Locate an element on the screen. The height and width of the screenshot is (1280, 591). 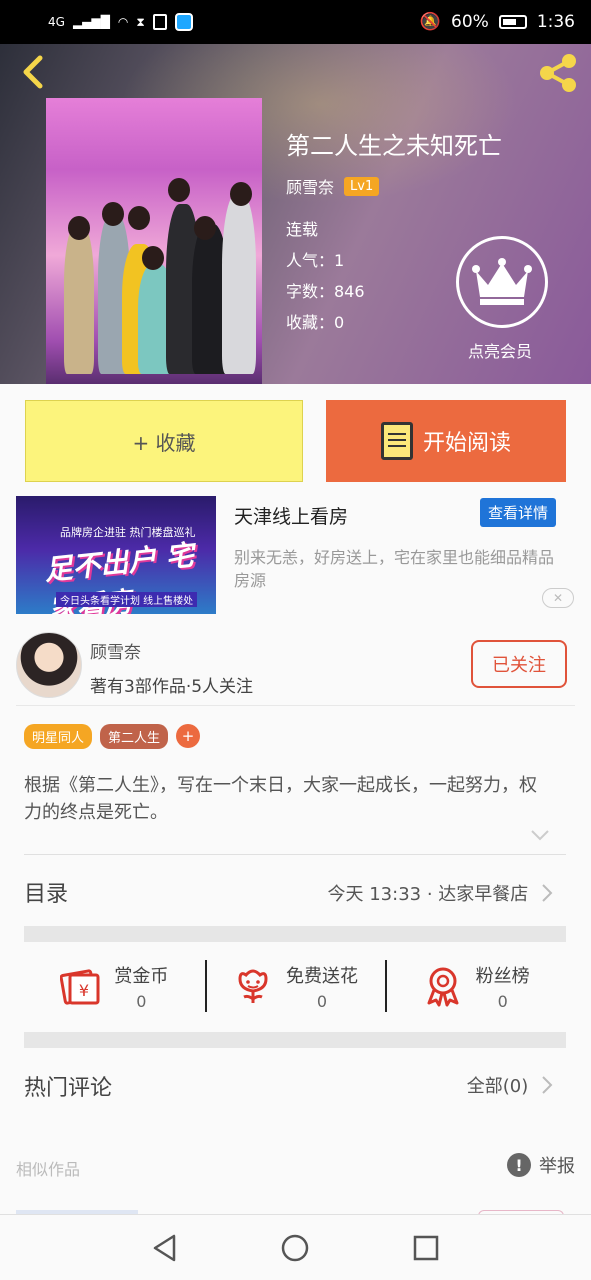
medal-icon is located at coordinates (443, 986).